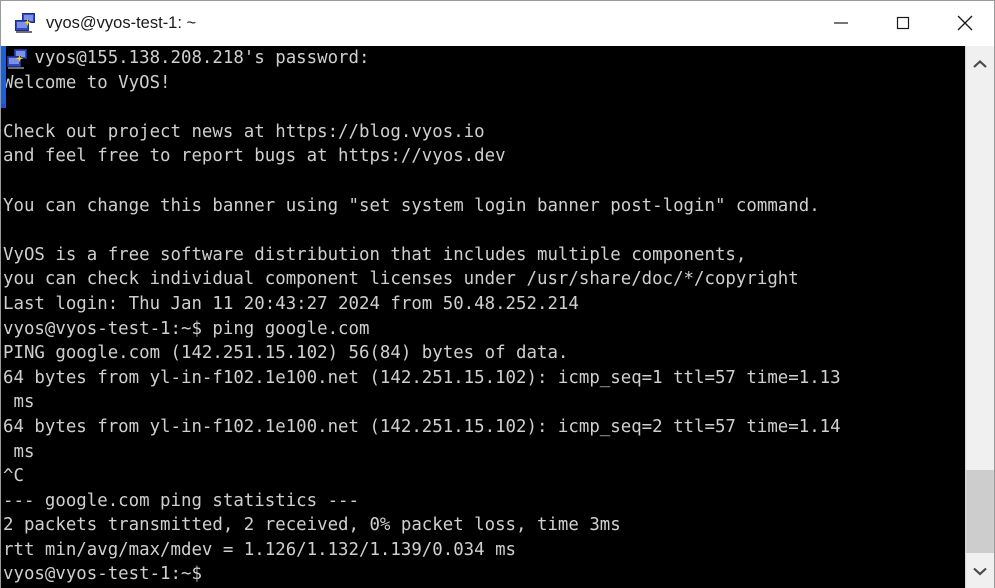  Describe the element at coordinates (13, 476) in the screenshot. I see `terminal-line: ^C` at that location.